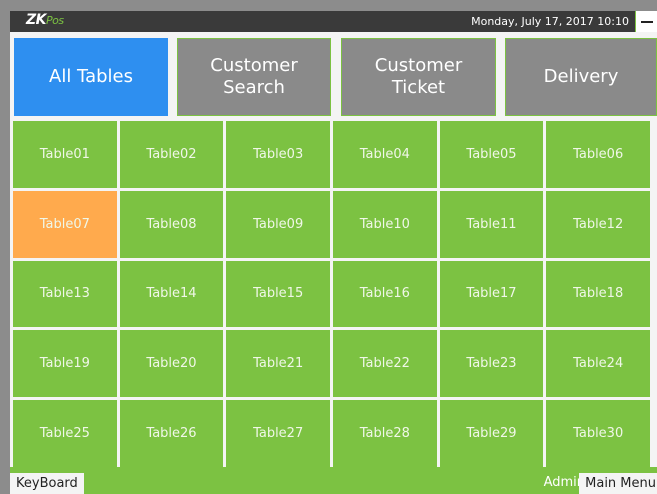 This screenshot has width=657, height=494. I want to click on table-button: Table01, so click(65, 154).